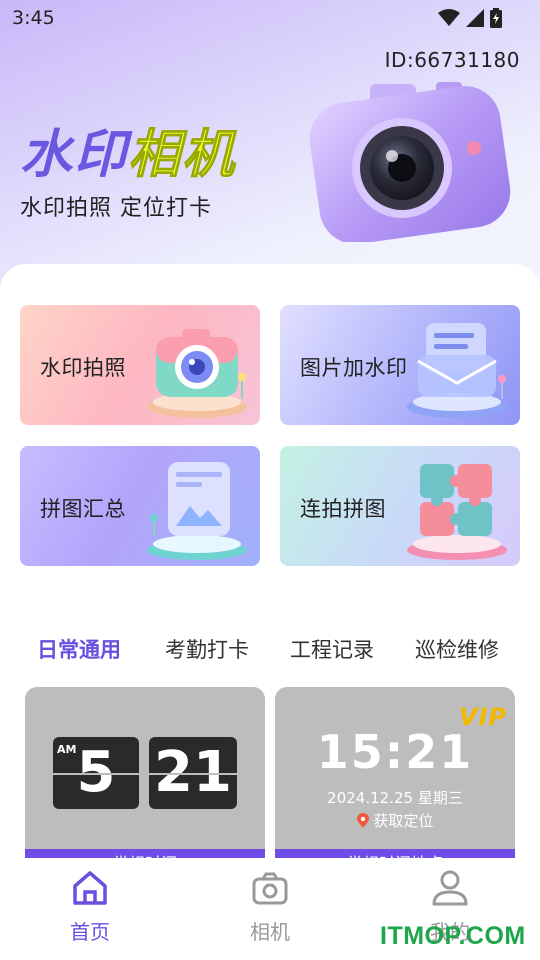 The width and height of the screenshot is (540, 960). What do you see at coordinates (410, 162) in the screenshot?
I see `hero-camera-illustration` at bounding box center [410, 162].